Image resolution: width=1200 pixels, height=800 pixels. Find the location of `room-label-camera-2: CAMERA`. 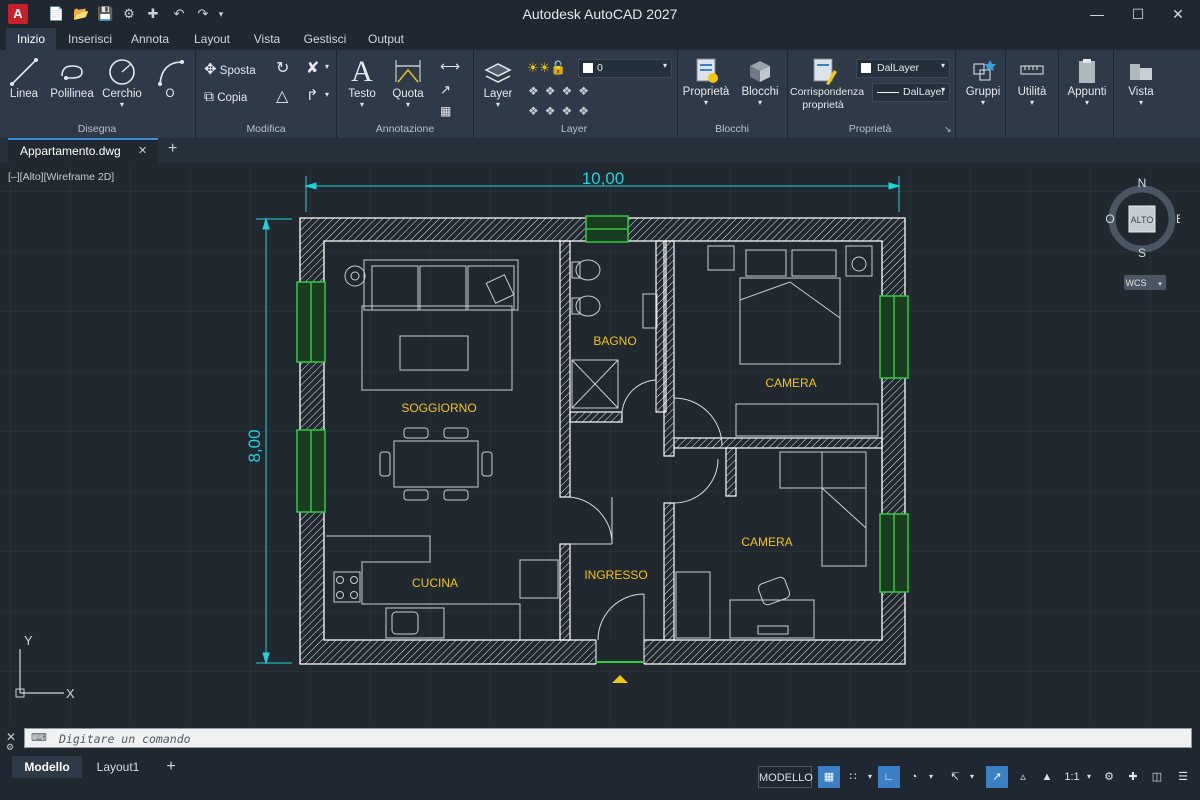

room-label-camera-2: CAMERA is located at coordinates (766, 542).